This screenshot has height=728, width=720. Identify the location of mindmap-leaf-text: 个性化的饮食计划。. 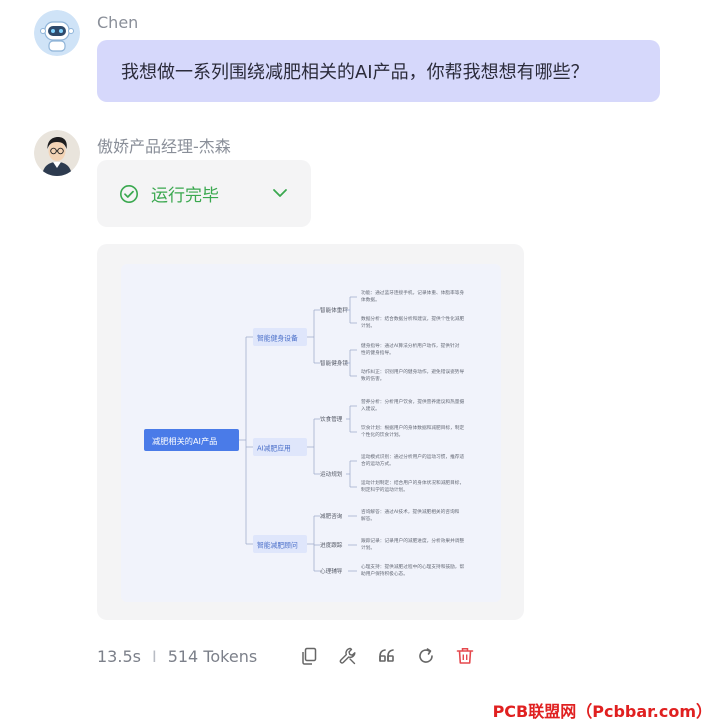
(382, 434).